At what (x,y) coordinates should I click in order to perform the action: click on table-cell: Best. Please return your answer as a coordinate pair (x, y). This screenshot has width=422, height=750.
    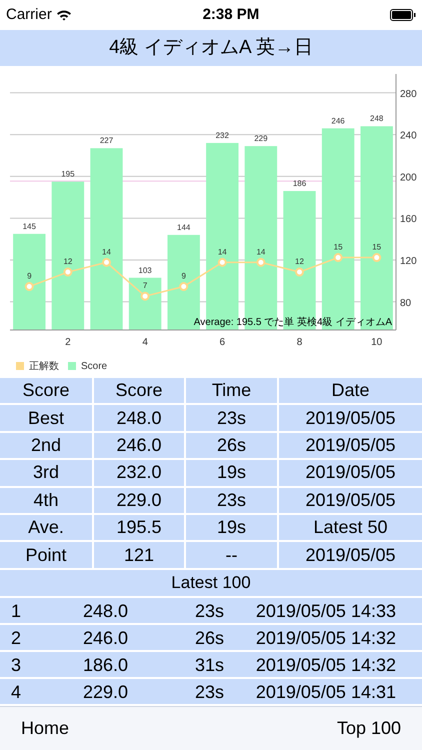
    Looking at the image, I should click on (46, 418).